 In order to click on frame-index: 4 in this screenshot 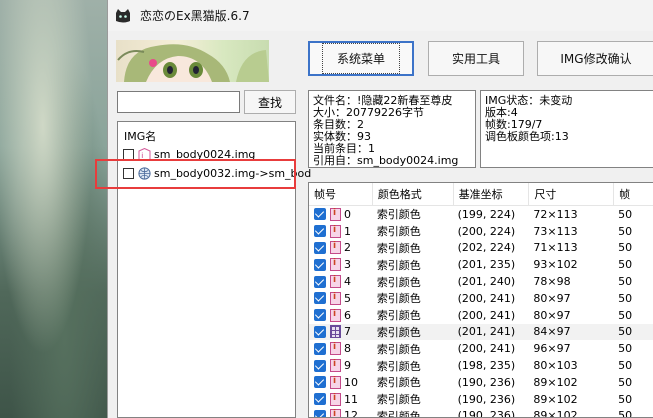, I will do `click(347, 282)`.